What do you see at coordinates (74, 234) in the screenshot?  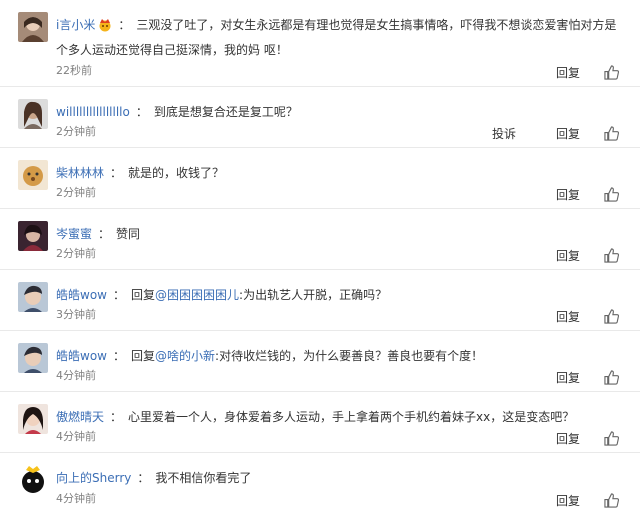 I see `comment-username: 岑蜜蜜` at bounding box center [74, 234].